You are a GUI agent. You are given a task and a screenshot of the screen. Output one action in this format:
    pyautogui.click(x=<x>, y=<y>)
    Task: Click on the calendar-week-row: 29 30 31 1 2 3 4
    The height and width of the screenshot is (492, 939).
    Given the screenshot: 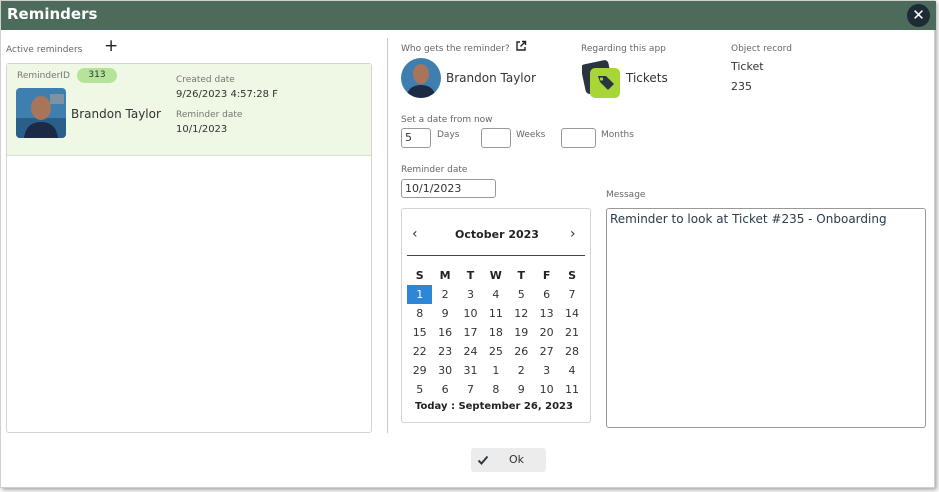 What is the action you would take?
    pyautogui.click(x=496, y=370)
    